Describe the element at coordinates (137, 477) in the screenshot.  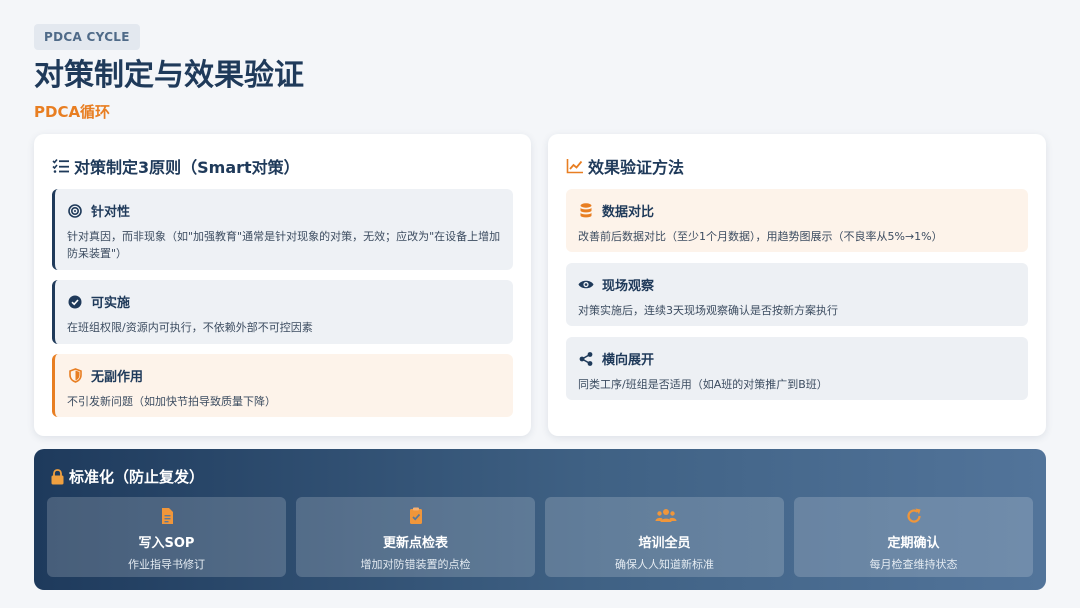
I see `standardization-title: 标准化（防止复发）` at that location.